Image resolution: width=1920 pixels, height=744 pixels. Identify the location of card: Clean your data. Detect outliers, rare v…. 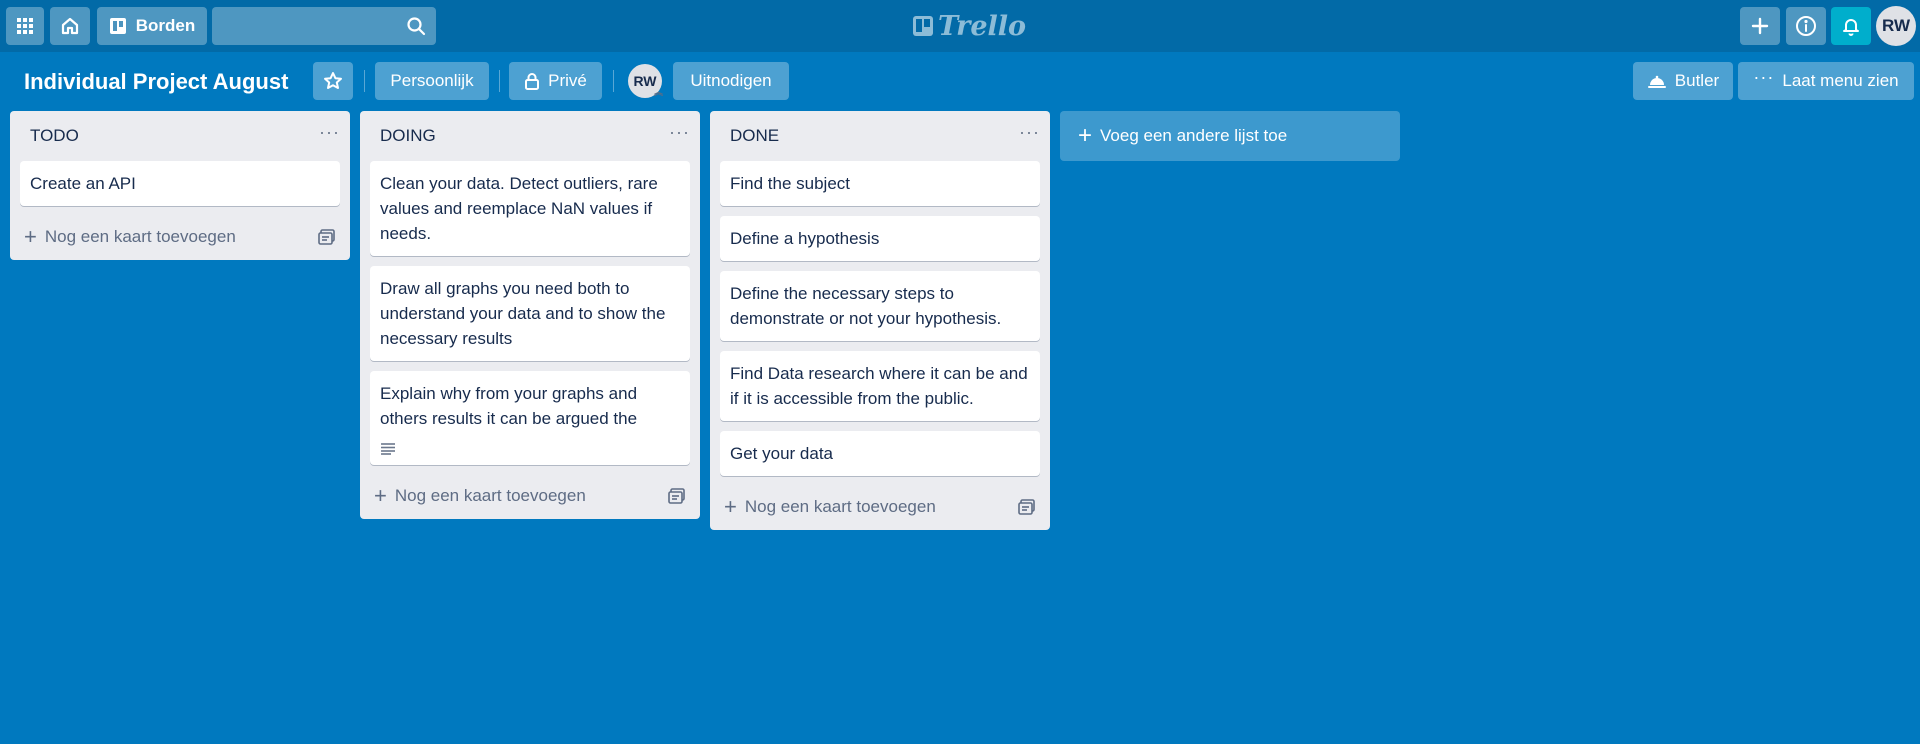
(530, 208).